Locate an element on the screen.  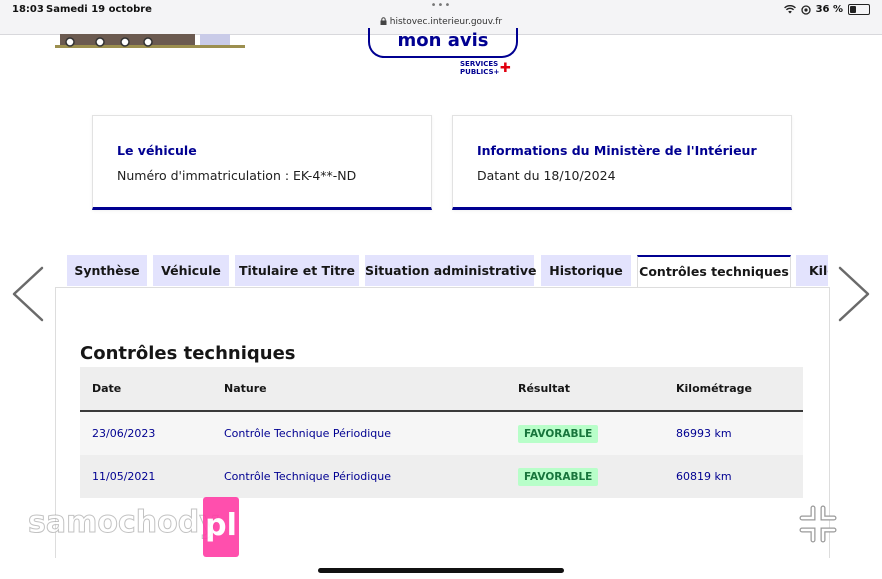
section-title: Contrôles techniques is located at coordinates (188, 353).